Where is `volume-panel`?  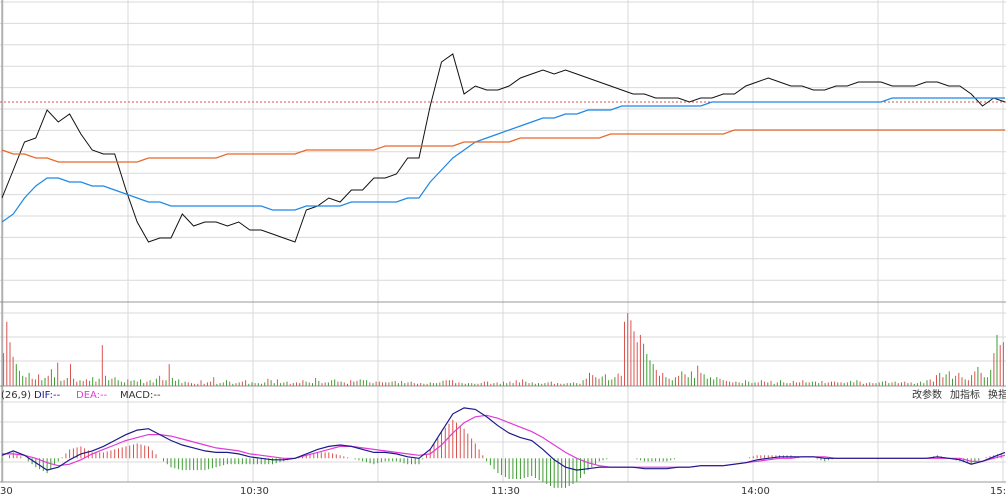 volume-panel is located at coordinates (503, 349).